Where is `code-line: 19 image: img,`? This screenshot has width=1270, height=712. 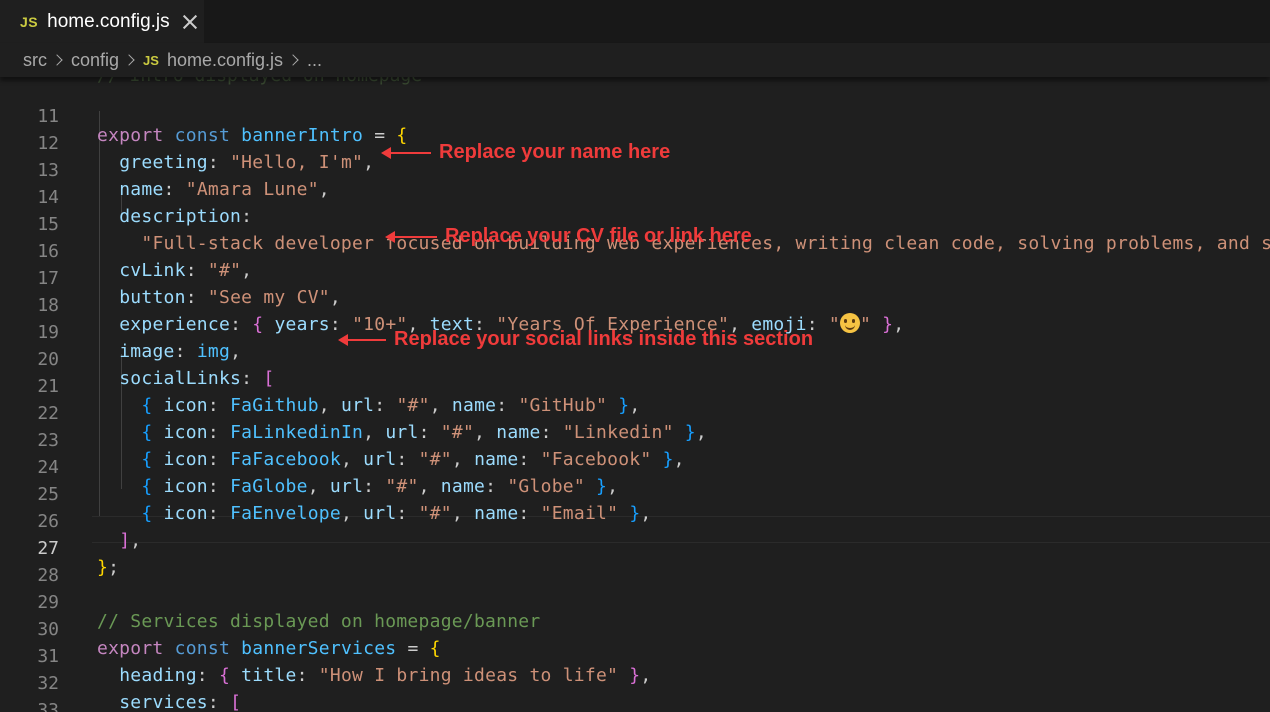 code-line: 19 image: img, is located at coordinates (635, 331).